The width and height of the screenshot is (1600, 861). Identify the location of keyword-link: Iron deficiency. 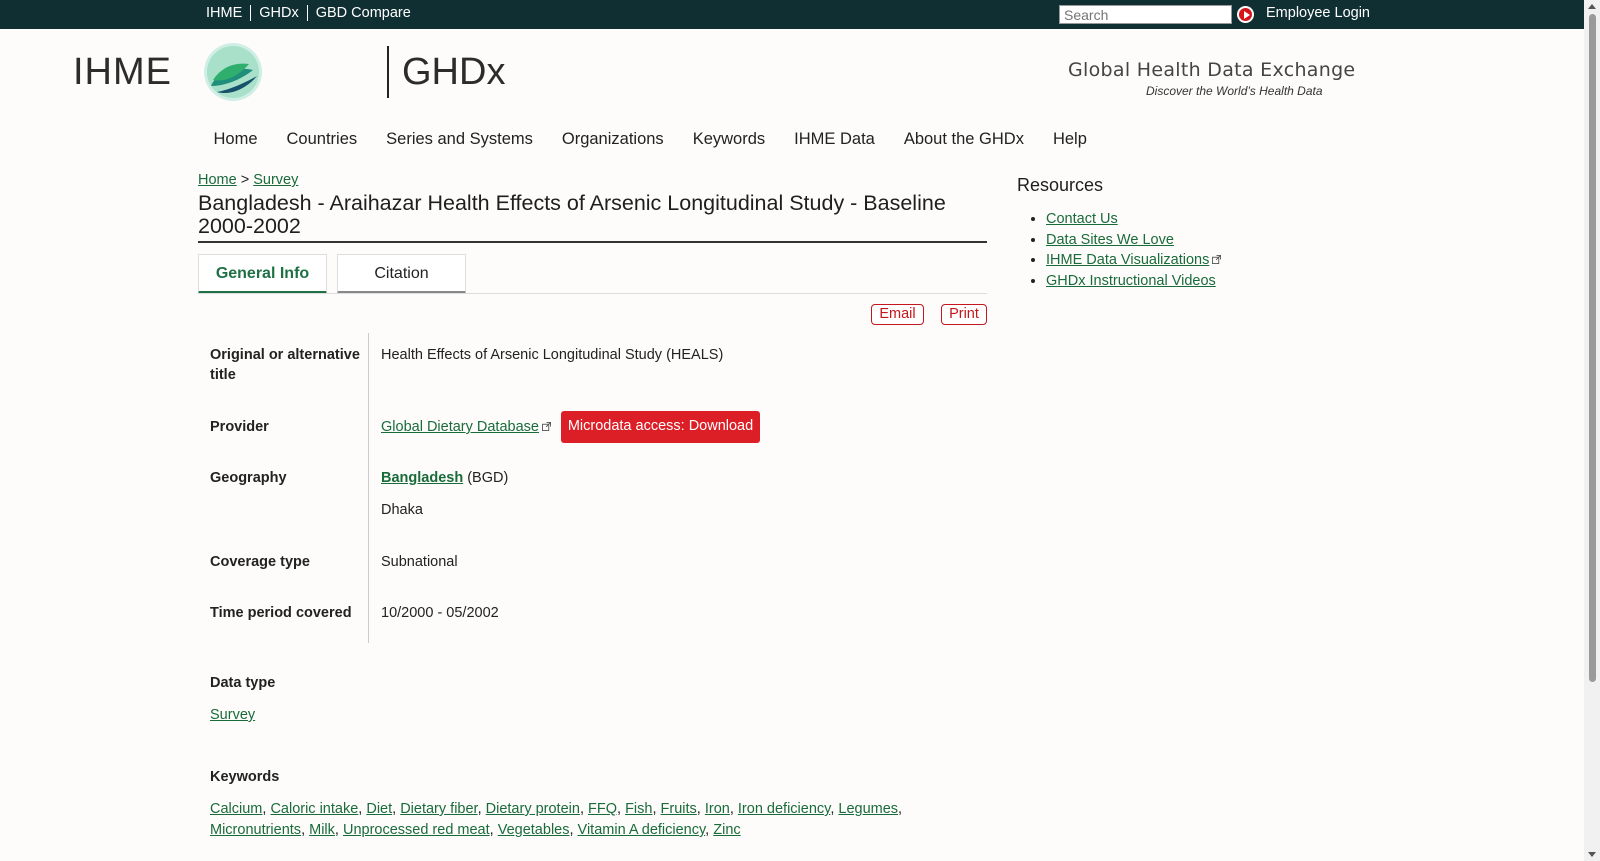
(784, 809).